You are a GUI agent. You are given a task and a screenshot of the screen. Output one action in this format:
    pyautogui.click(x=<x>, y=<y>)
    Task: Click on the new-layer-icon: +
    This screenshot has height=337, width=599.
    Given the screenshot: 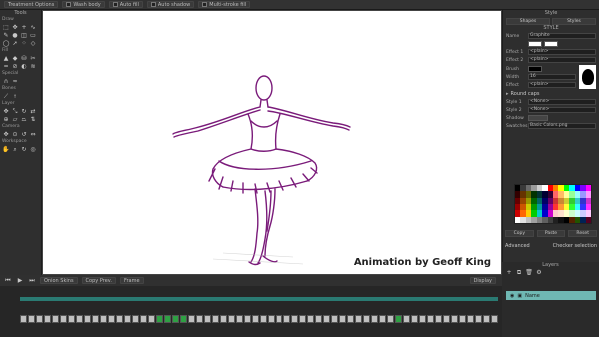 What is the action you would take?
    pyautogui.click(x=509, y=273)
    